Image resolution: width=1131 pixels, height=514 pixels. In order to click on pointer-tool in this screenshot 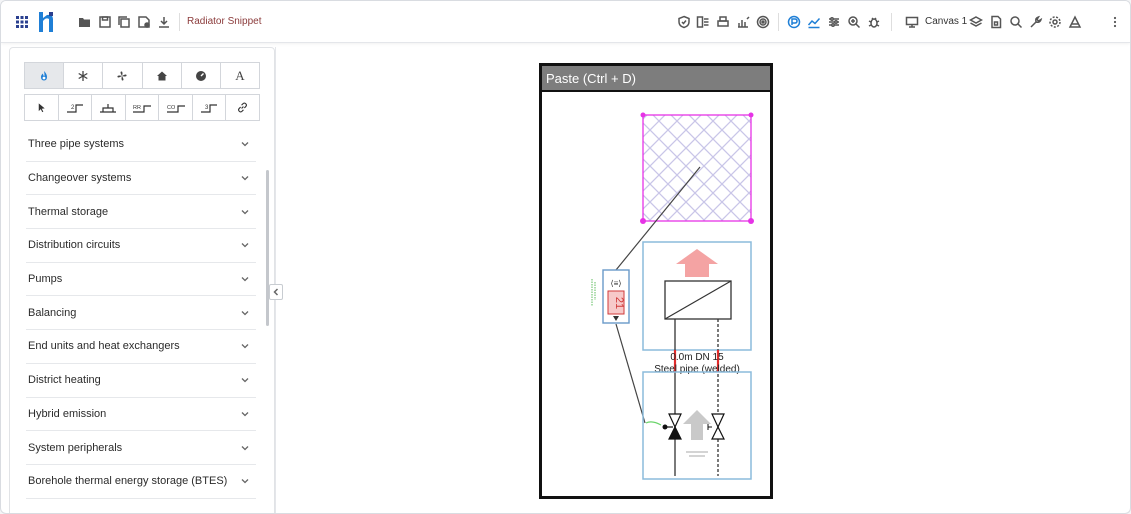, I will do `click(42, 107)`.